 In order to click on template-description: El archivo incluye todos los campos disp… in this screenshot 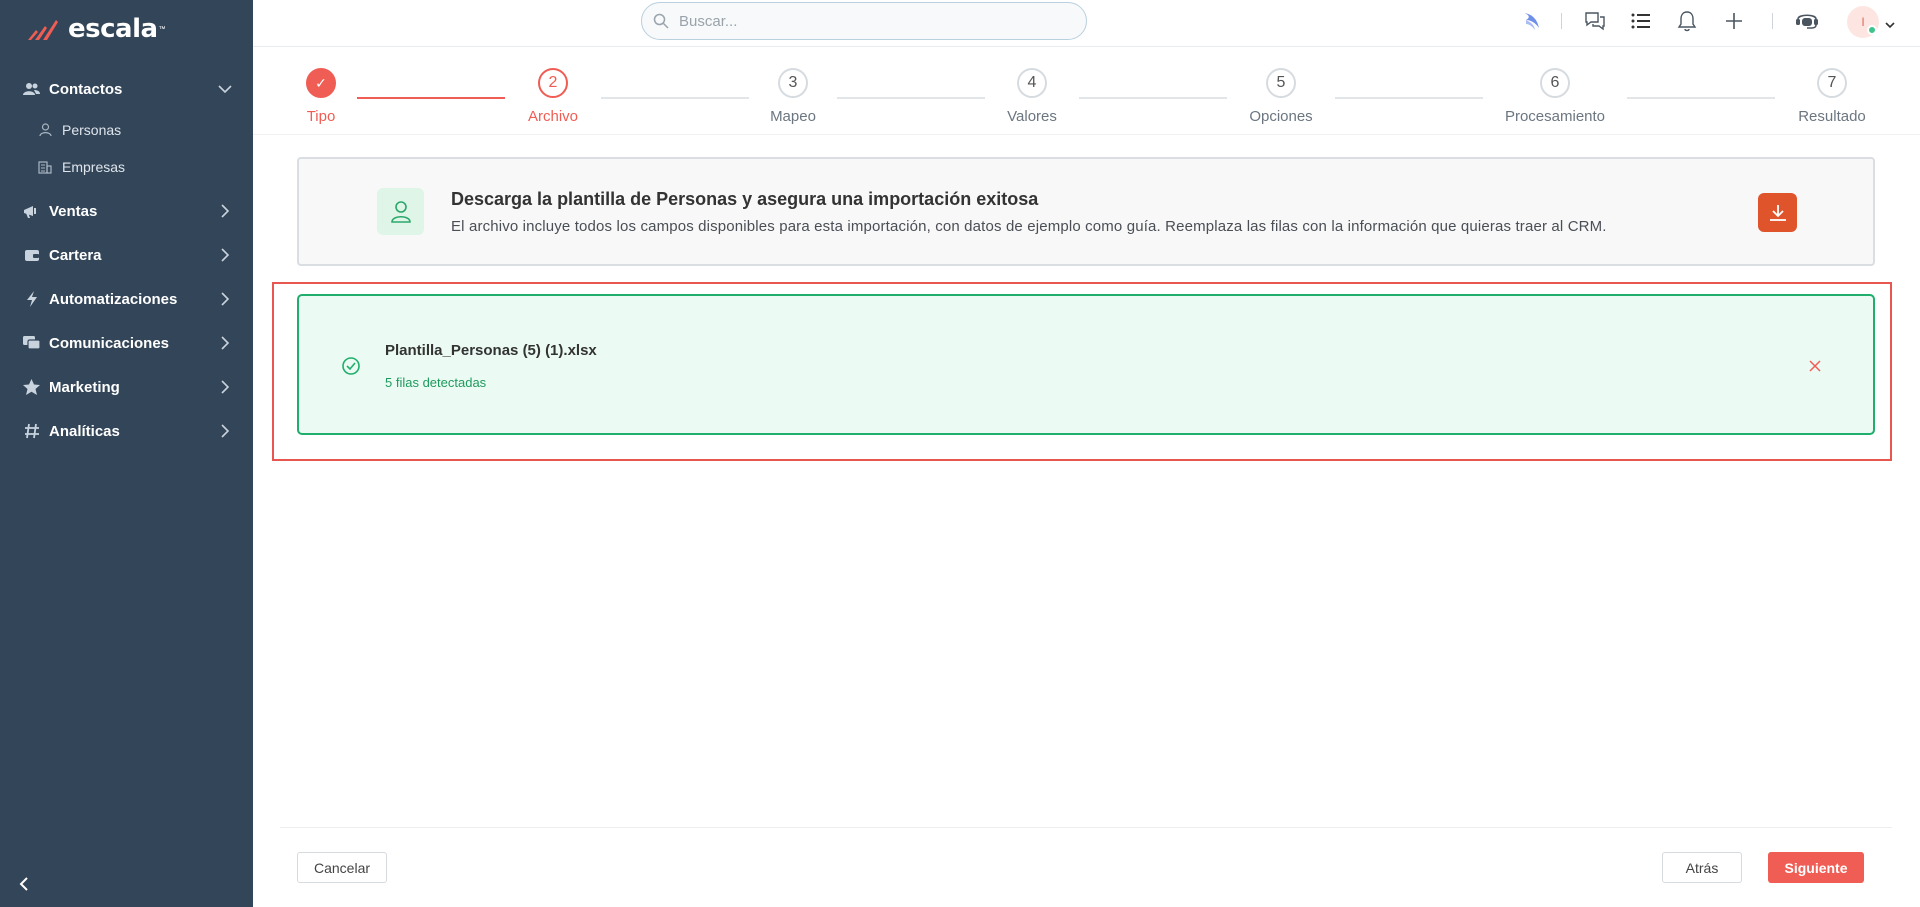, I will do `click(1029, 226)`.